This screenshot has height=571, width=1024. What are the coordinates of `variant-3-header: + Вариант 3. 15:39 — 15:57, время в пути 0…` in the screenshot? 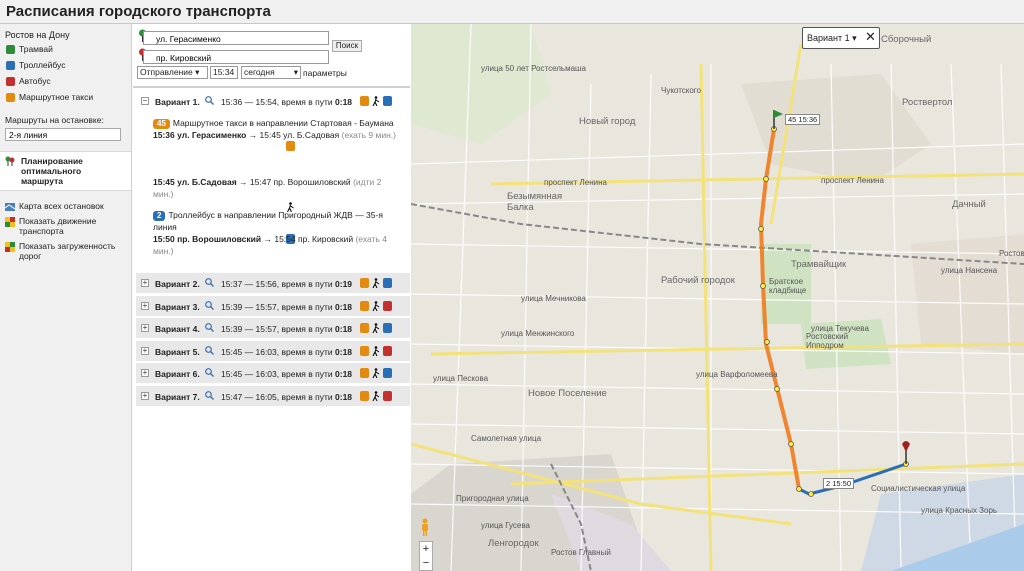 It's located at (273, 306).